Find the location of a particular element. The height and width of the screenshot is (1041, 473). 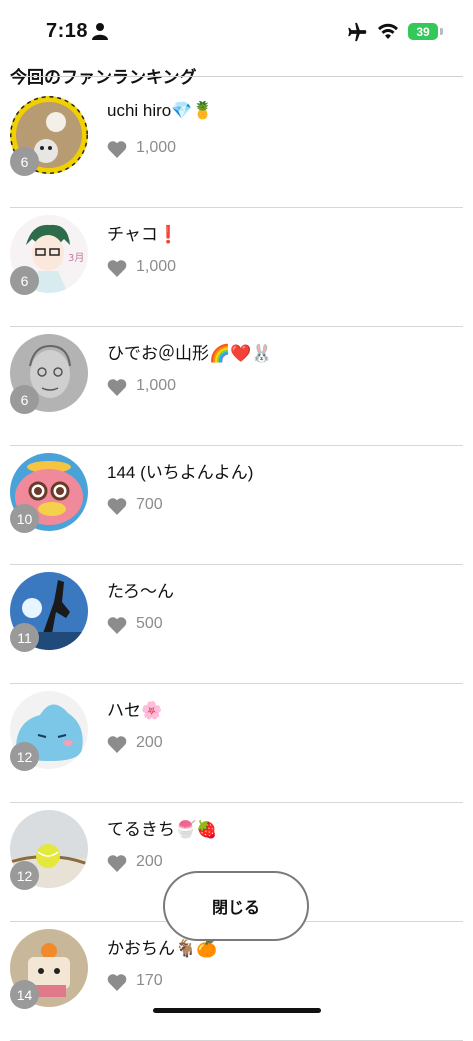

close-button: 閉じる is located at coordinates (236, 906).